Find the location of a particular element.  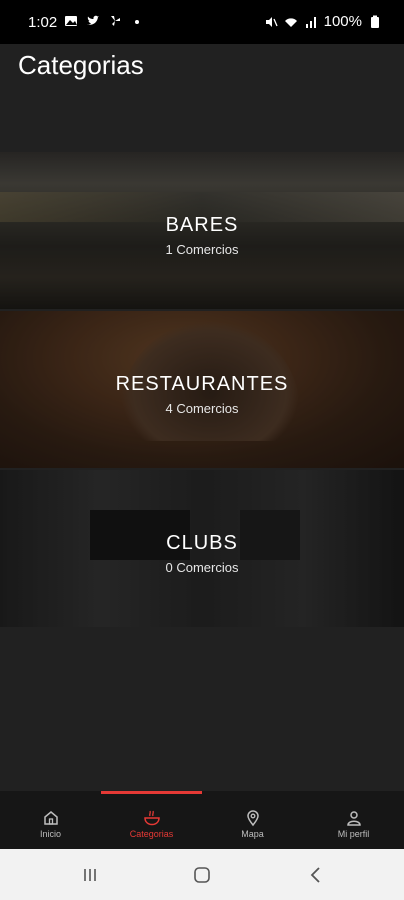

app-header: Categorias is located at coordinates (202, 98).